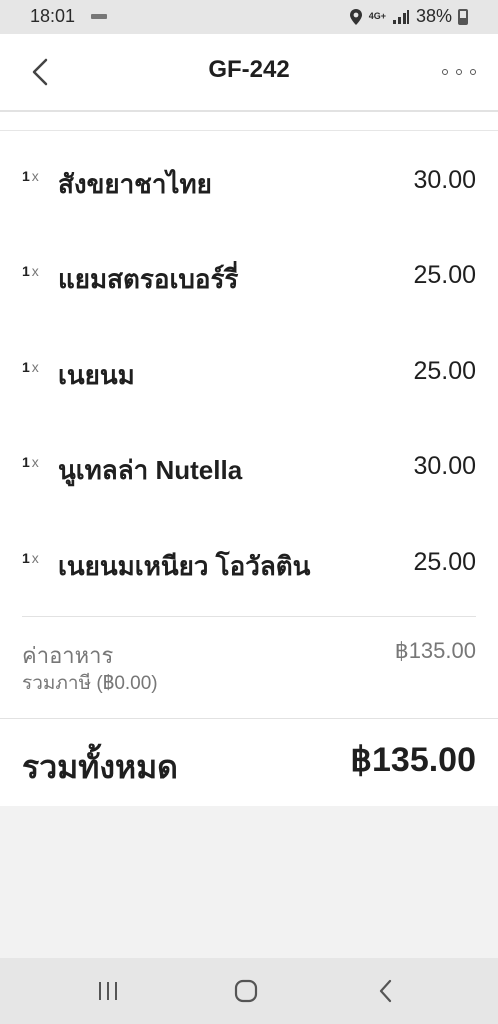 The width and height of the screenshot is (498, 1024). I want to click on location-icon, so click(355, 16).